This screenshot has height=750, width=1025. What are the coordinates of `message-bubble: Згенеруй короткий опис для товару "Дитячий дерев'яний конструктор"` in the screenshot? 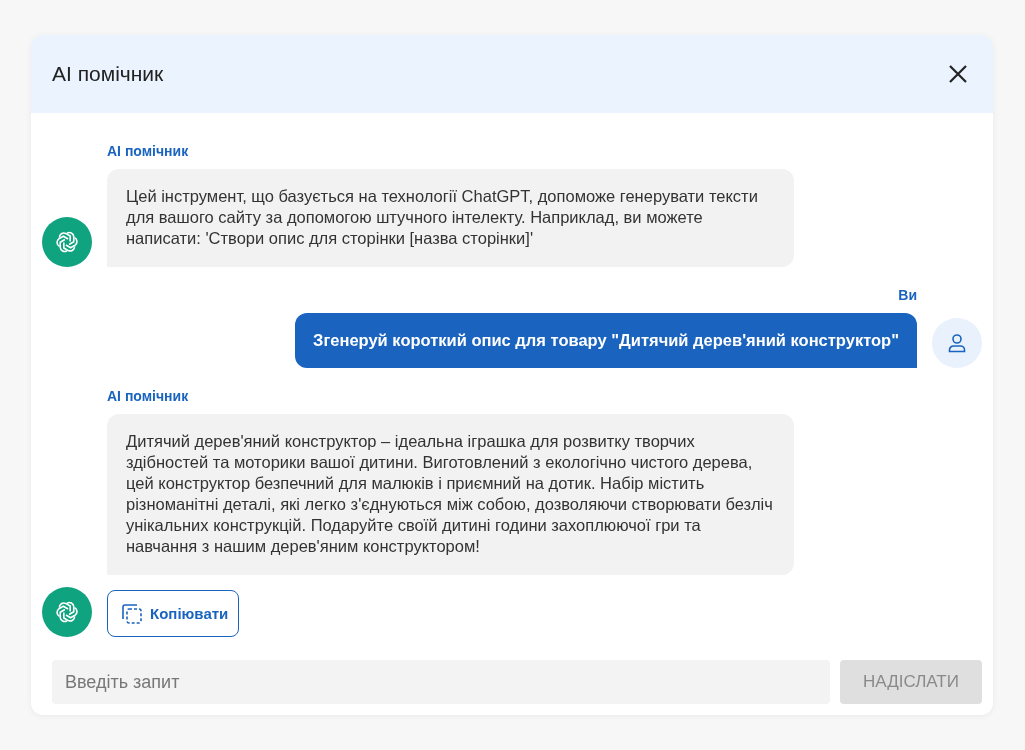 It's located at (606, 340).